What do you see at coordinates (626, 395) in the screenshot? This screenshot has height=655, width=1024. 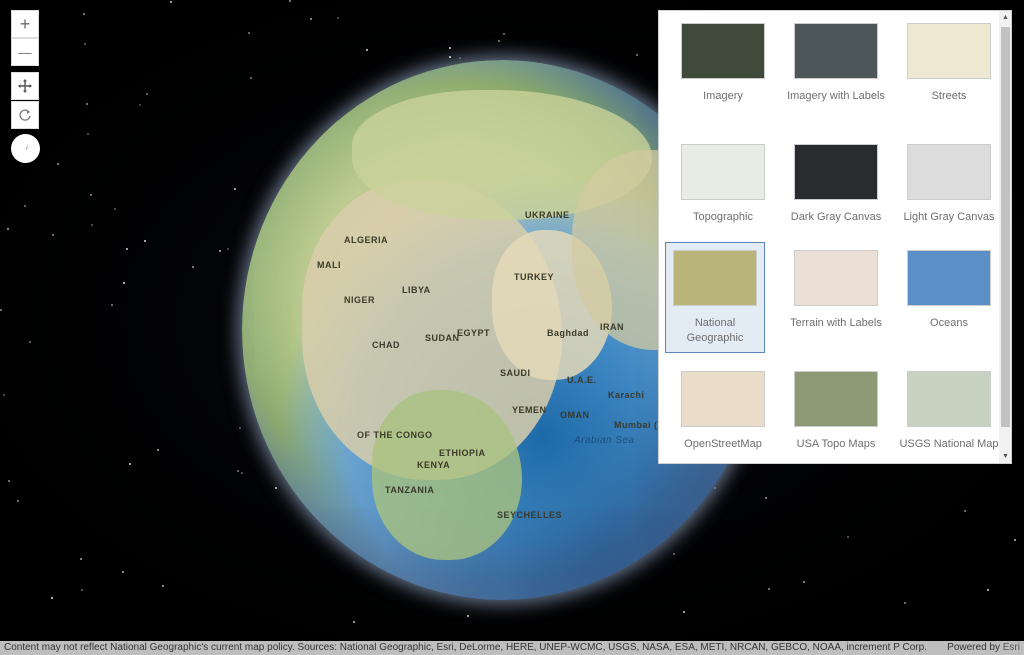 I see `label-karachi: Karachi` at bounding box center [626, 395].